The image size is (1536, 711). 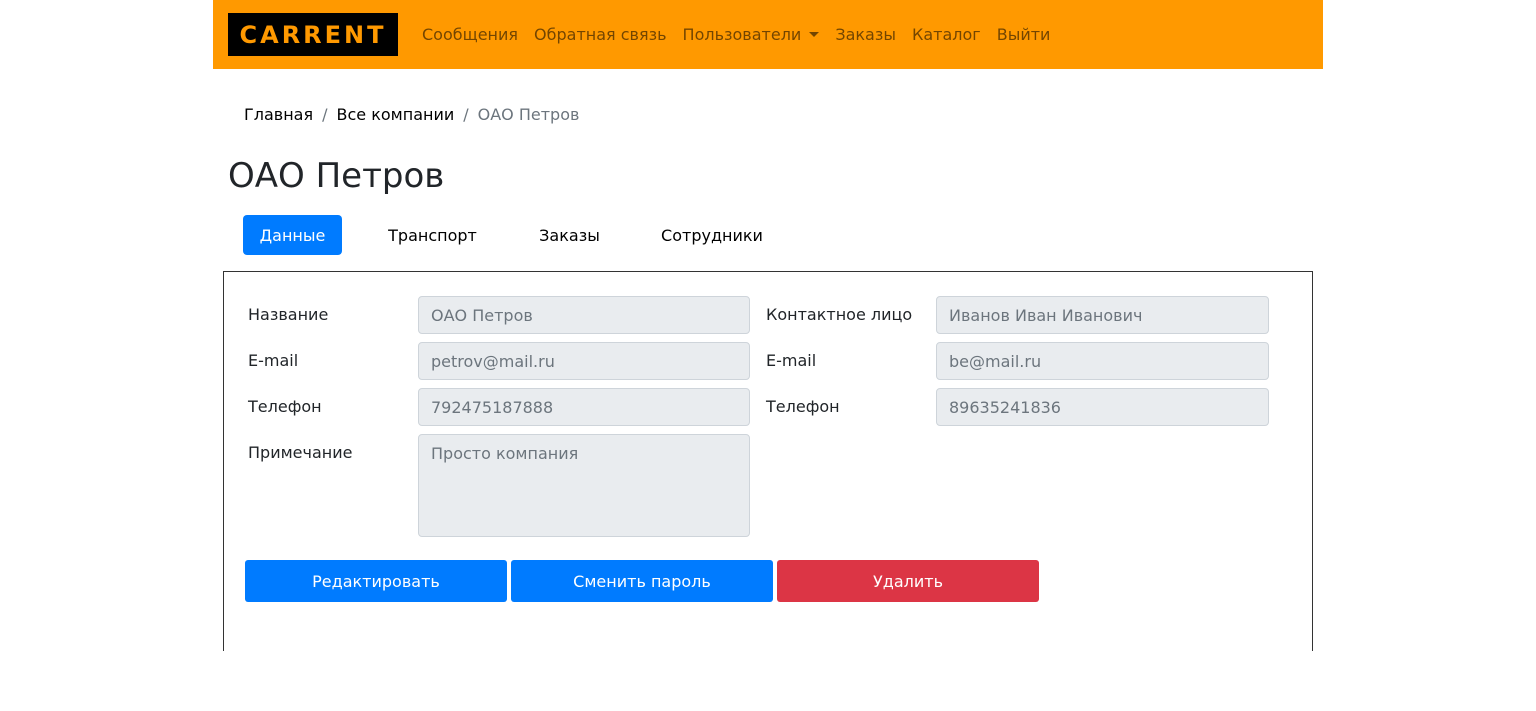 I want to click on company-email-field: petrov@mail.ru, so click(x=584, y=361).